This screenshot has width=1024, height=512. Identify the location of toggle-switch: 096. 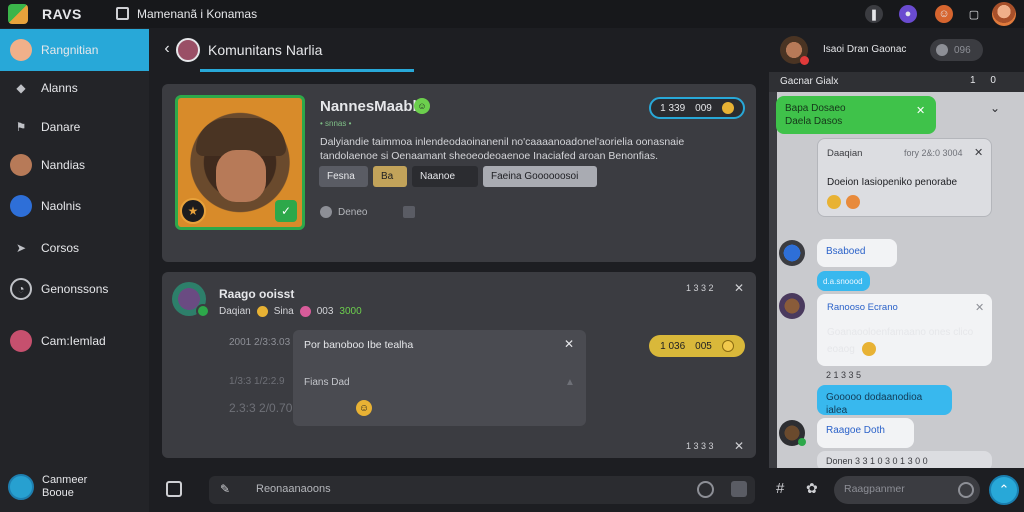
(956, 50).